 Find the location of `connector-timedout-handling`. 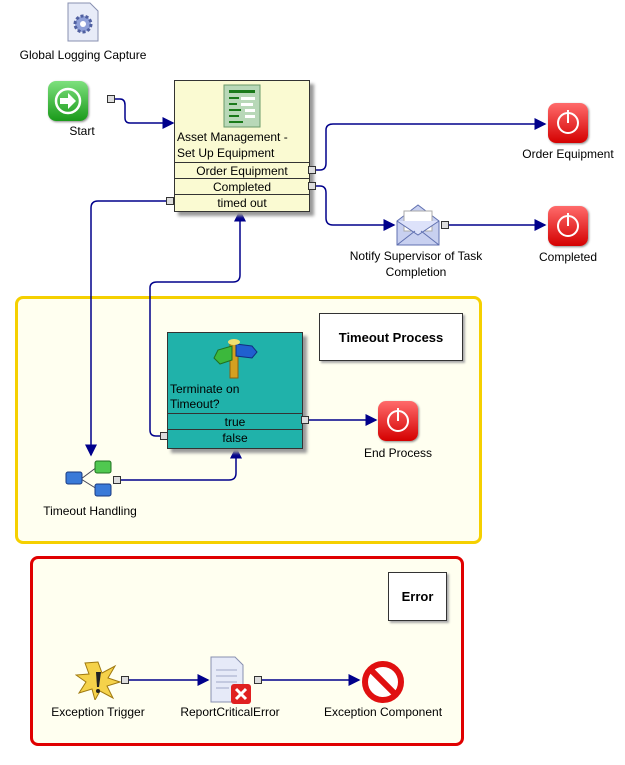

connector-timedout-handling is located at coordinates (127, 328).